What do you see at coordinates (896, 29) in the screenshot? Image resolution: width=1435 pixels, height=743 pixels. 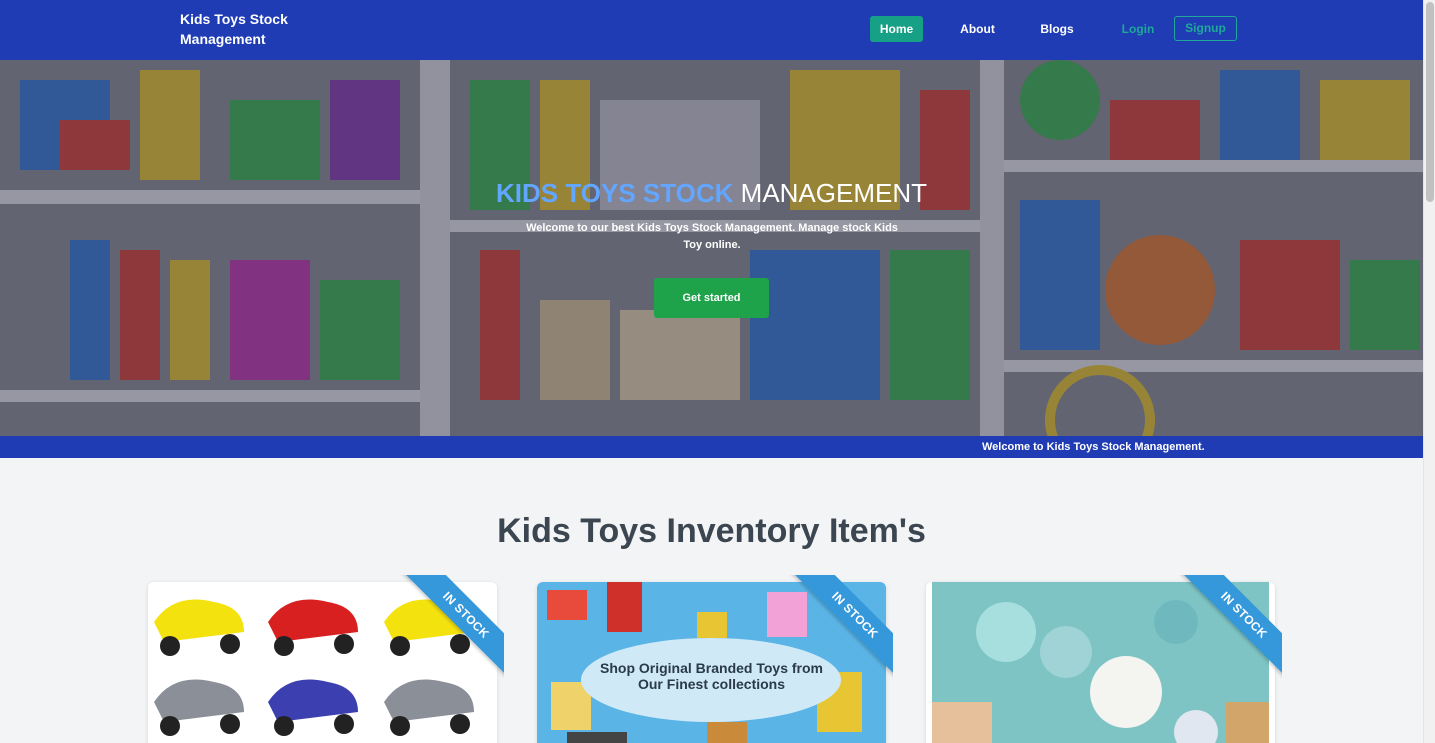 I see `nav-home: Home` at bounding box center [896, 29].